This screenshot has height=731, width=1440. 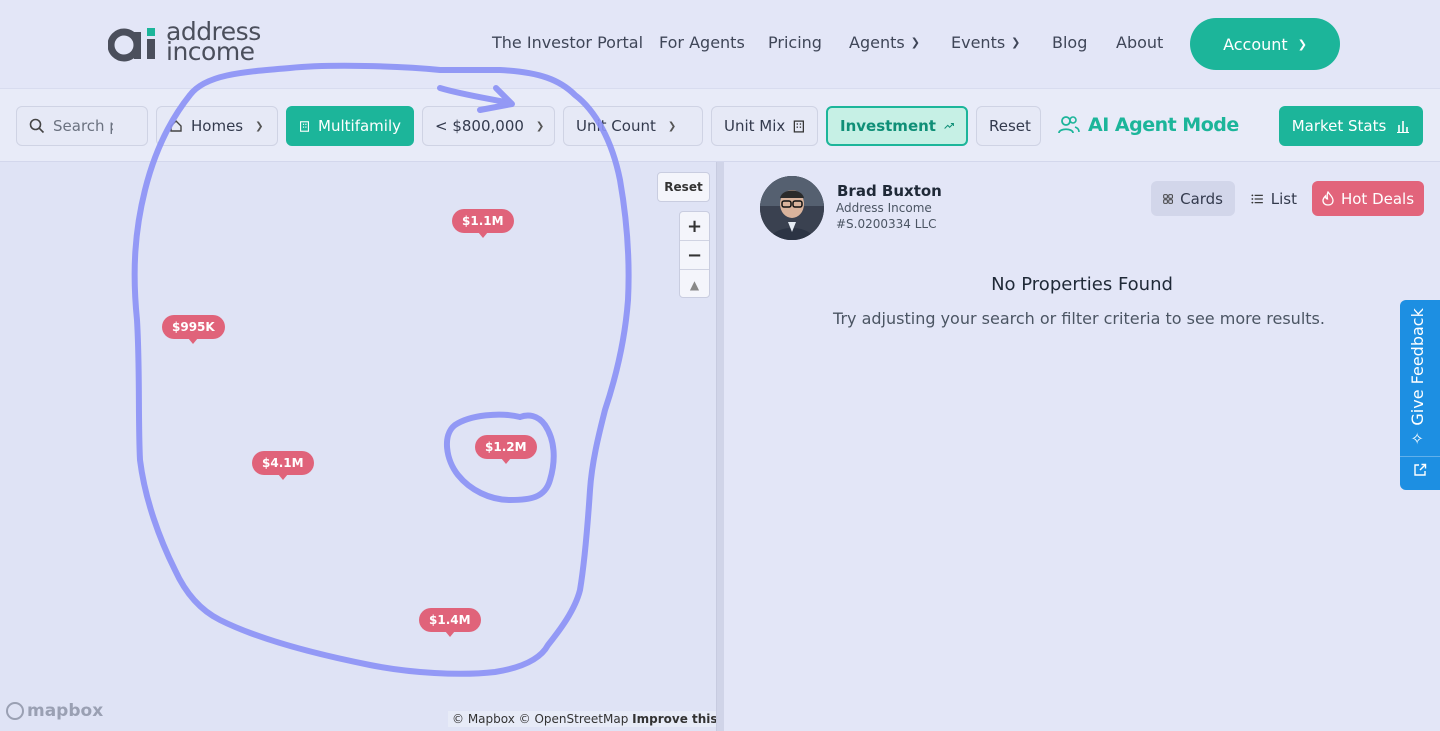 What do you see at coordinates (978, 42) in the screenshot?
I see `nav-events-label: Events` at bounding box center [978, 42].